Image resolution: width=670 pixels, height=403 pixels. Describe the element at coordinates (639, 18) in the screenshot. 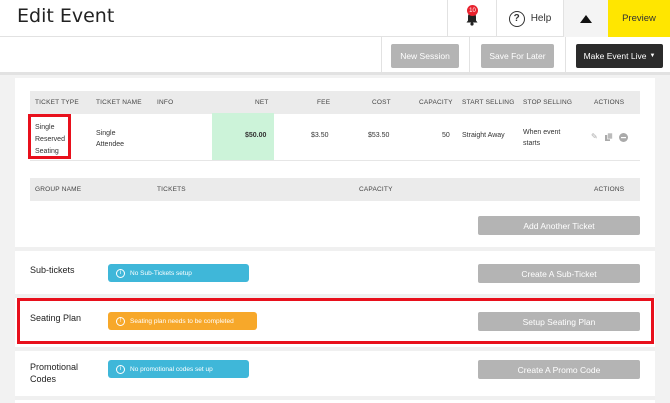

I see `preview-button: Preview` at that location.